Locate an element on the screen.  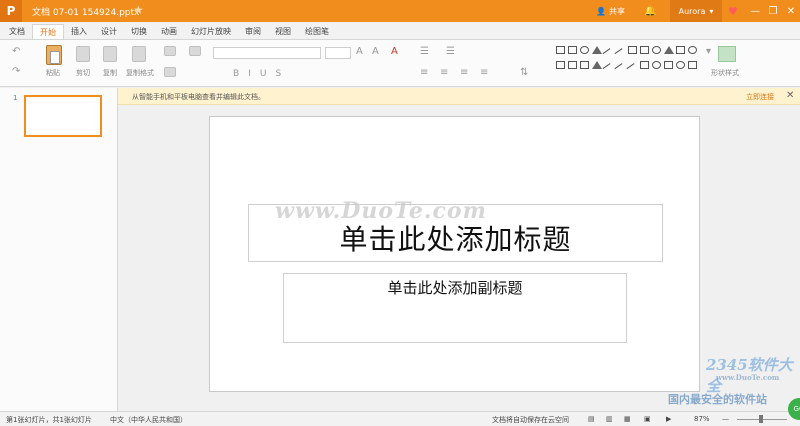
font-size-select is located at coordinates (338, 53).